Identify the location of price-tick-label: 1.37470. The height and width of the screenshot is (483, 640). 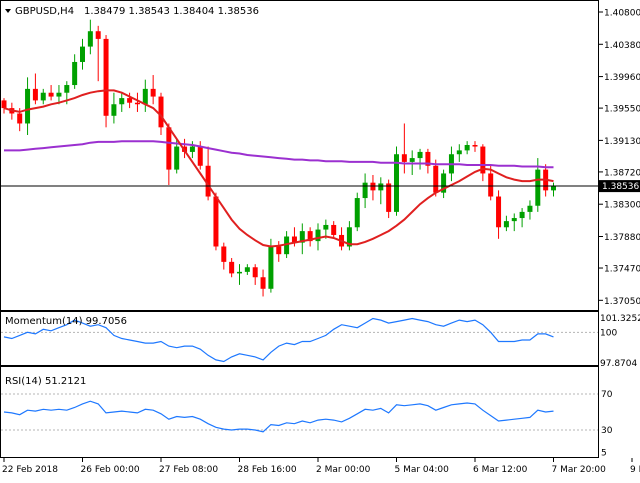
(622, 270).